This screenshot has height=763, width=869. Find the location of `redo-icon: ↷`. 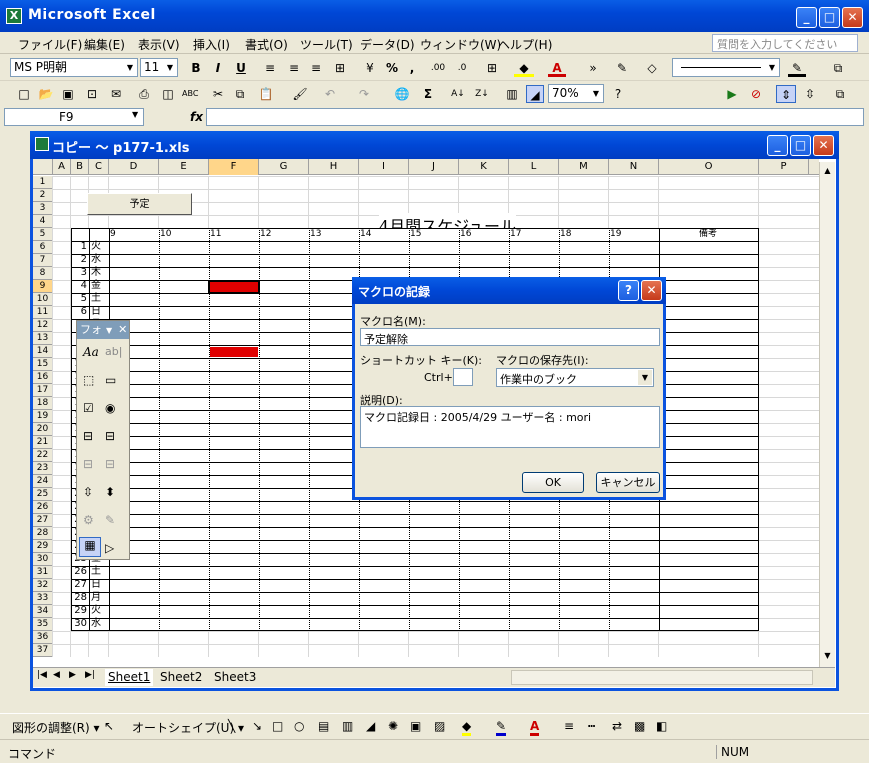

redo-icon: ↷ is located at coordinates (364, 94).